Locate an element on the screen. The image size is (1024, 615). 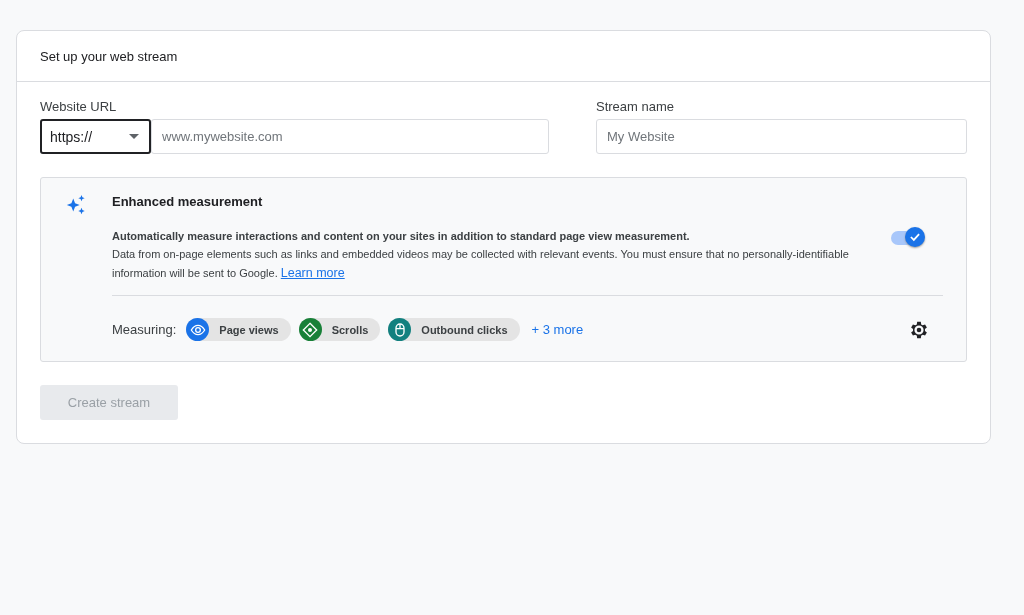
summary-text: Automatically measure interactions and content on your sites in addition to standard page view measurement. is located at coordinates (401, 236).